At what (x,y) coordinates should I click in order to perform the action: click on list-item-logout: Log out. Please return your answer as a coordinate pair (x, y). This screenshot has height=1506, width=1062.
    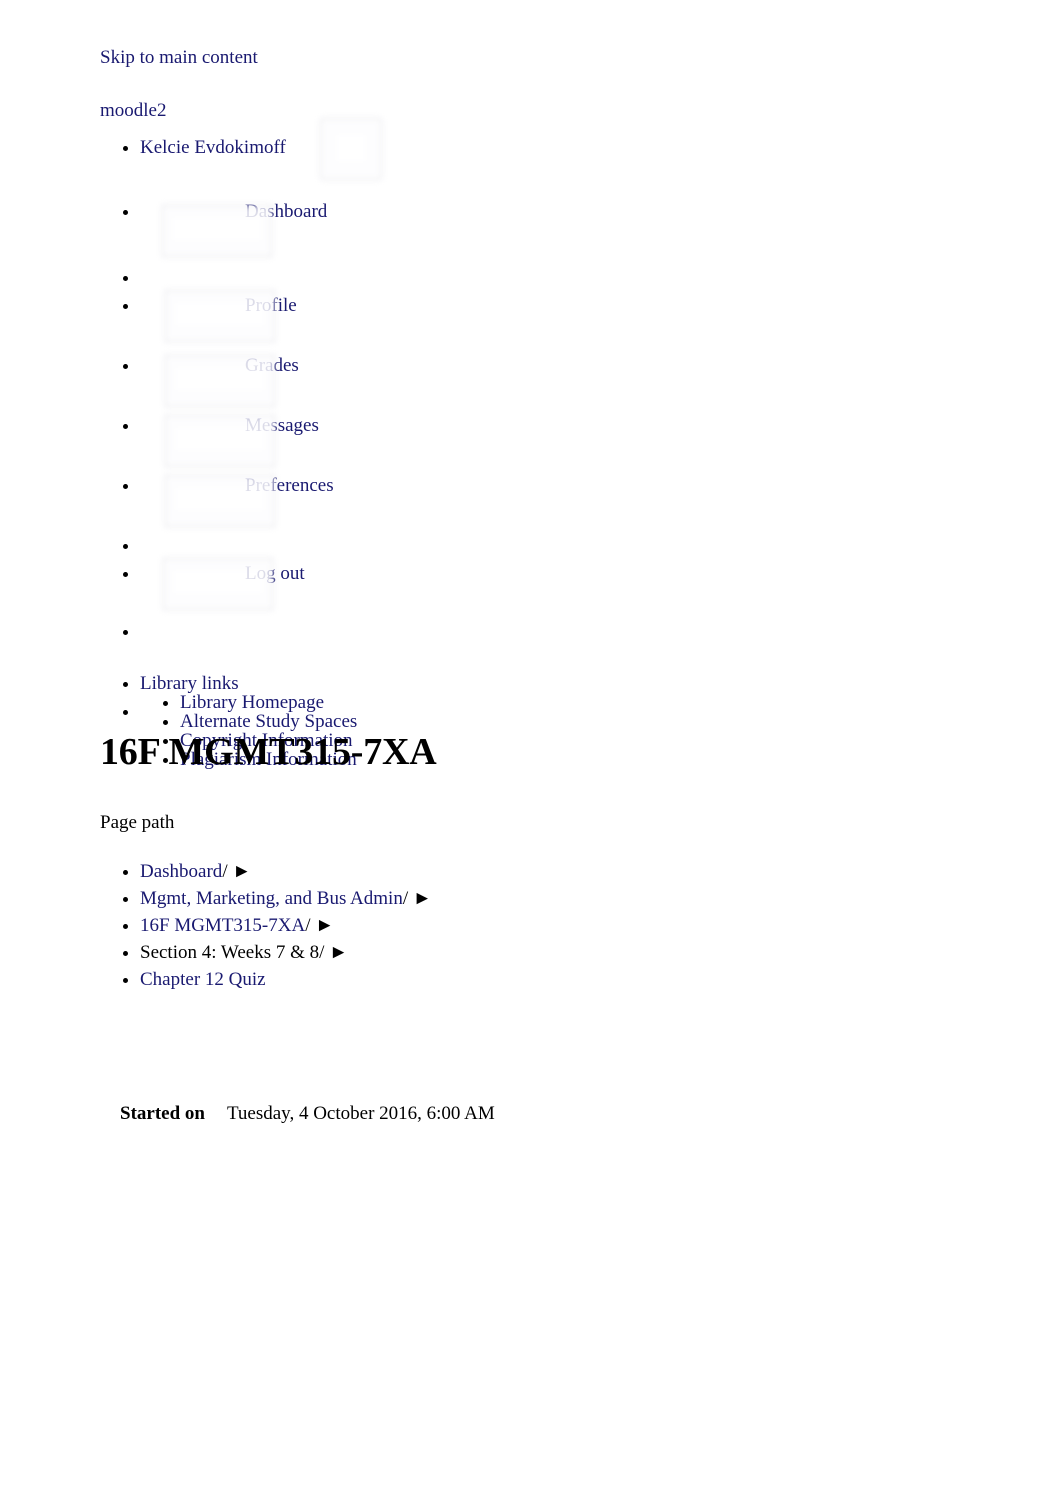
    Looking at the image, I should click on (601, 590).